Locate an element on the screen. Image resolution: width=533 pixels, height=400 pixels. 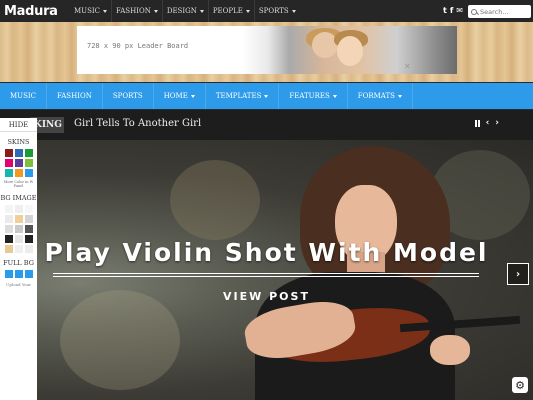
main-nav-item-features: FEATURES is located at coordinates (313, 96).